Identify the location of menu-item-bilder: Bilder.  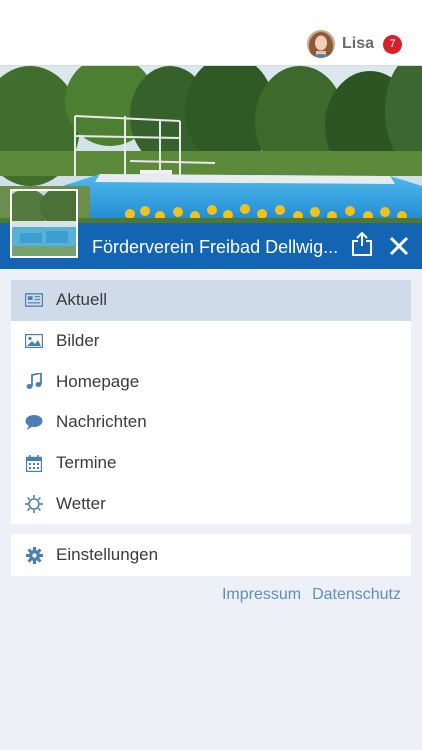
(211, 341).